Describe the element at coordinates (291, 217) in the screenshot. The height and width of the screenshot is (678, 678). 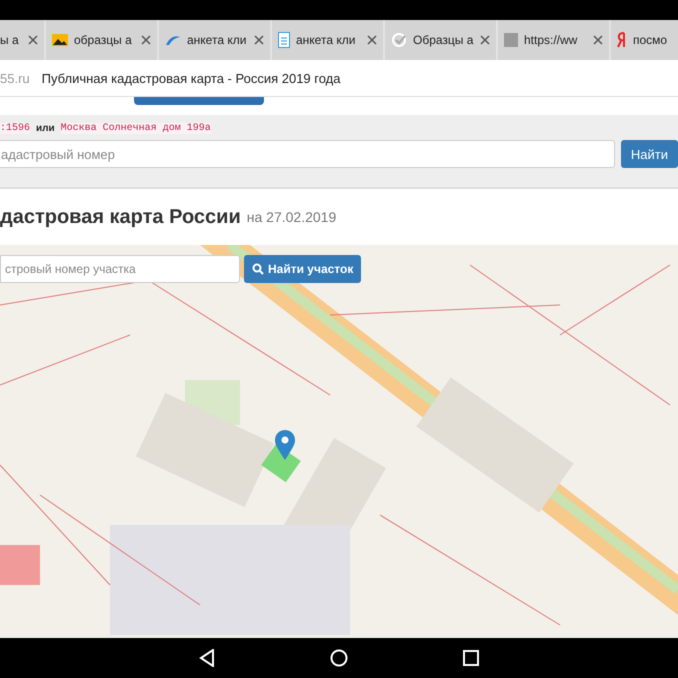
I see `date-text: на 27.02.2019` at that location.